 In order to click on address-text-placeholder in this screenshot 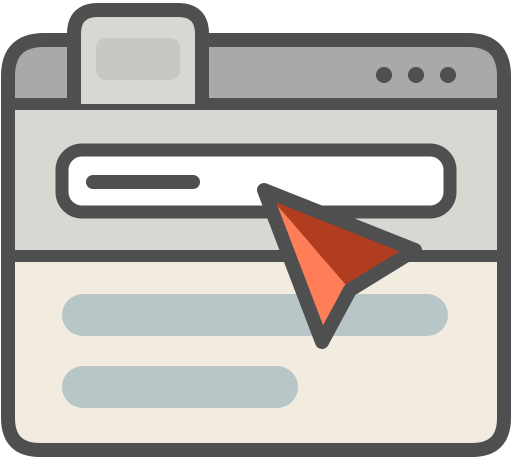, I will do `click(143, 182)`.